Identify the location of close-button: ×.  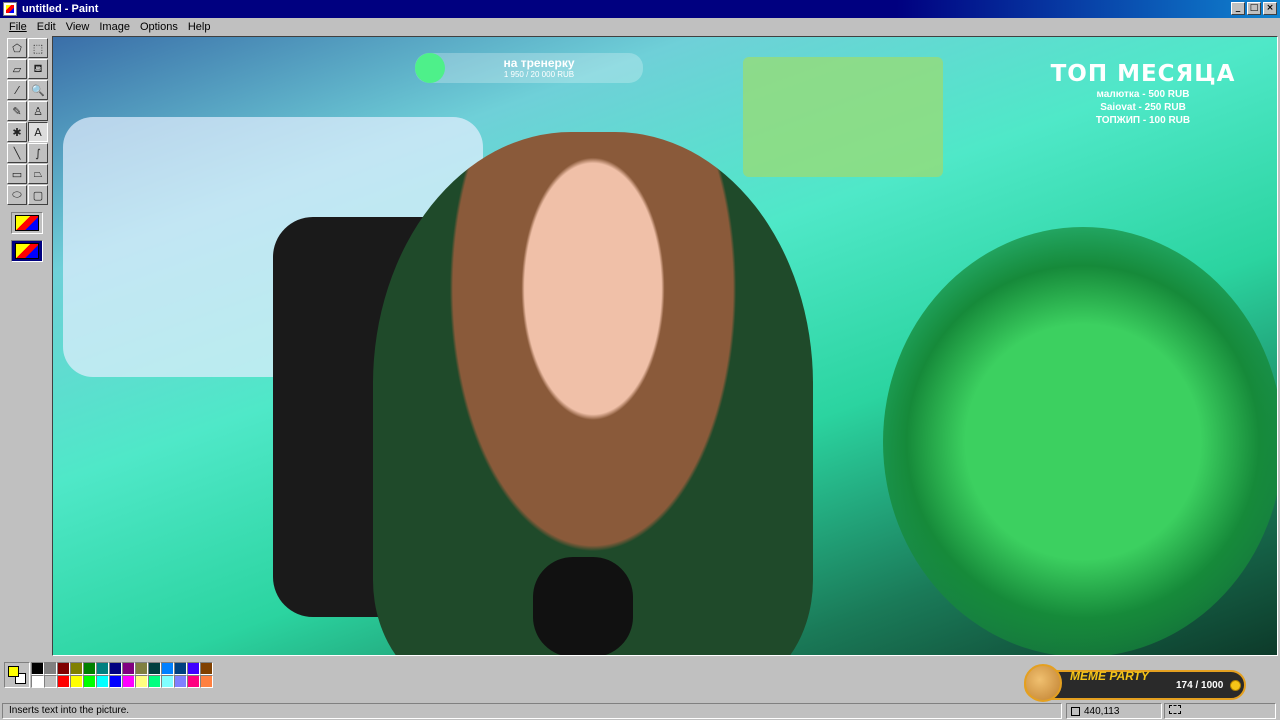
(1270, 8).